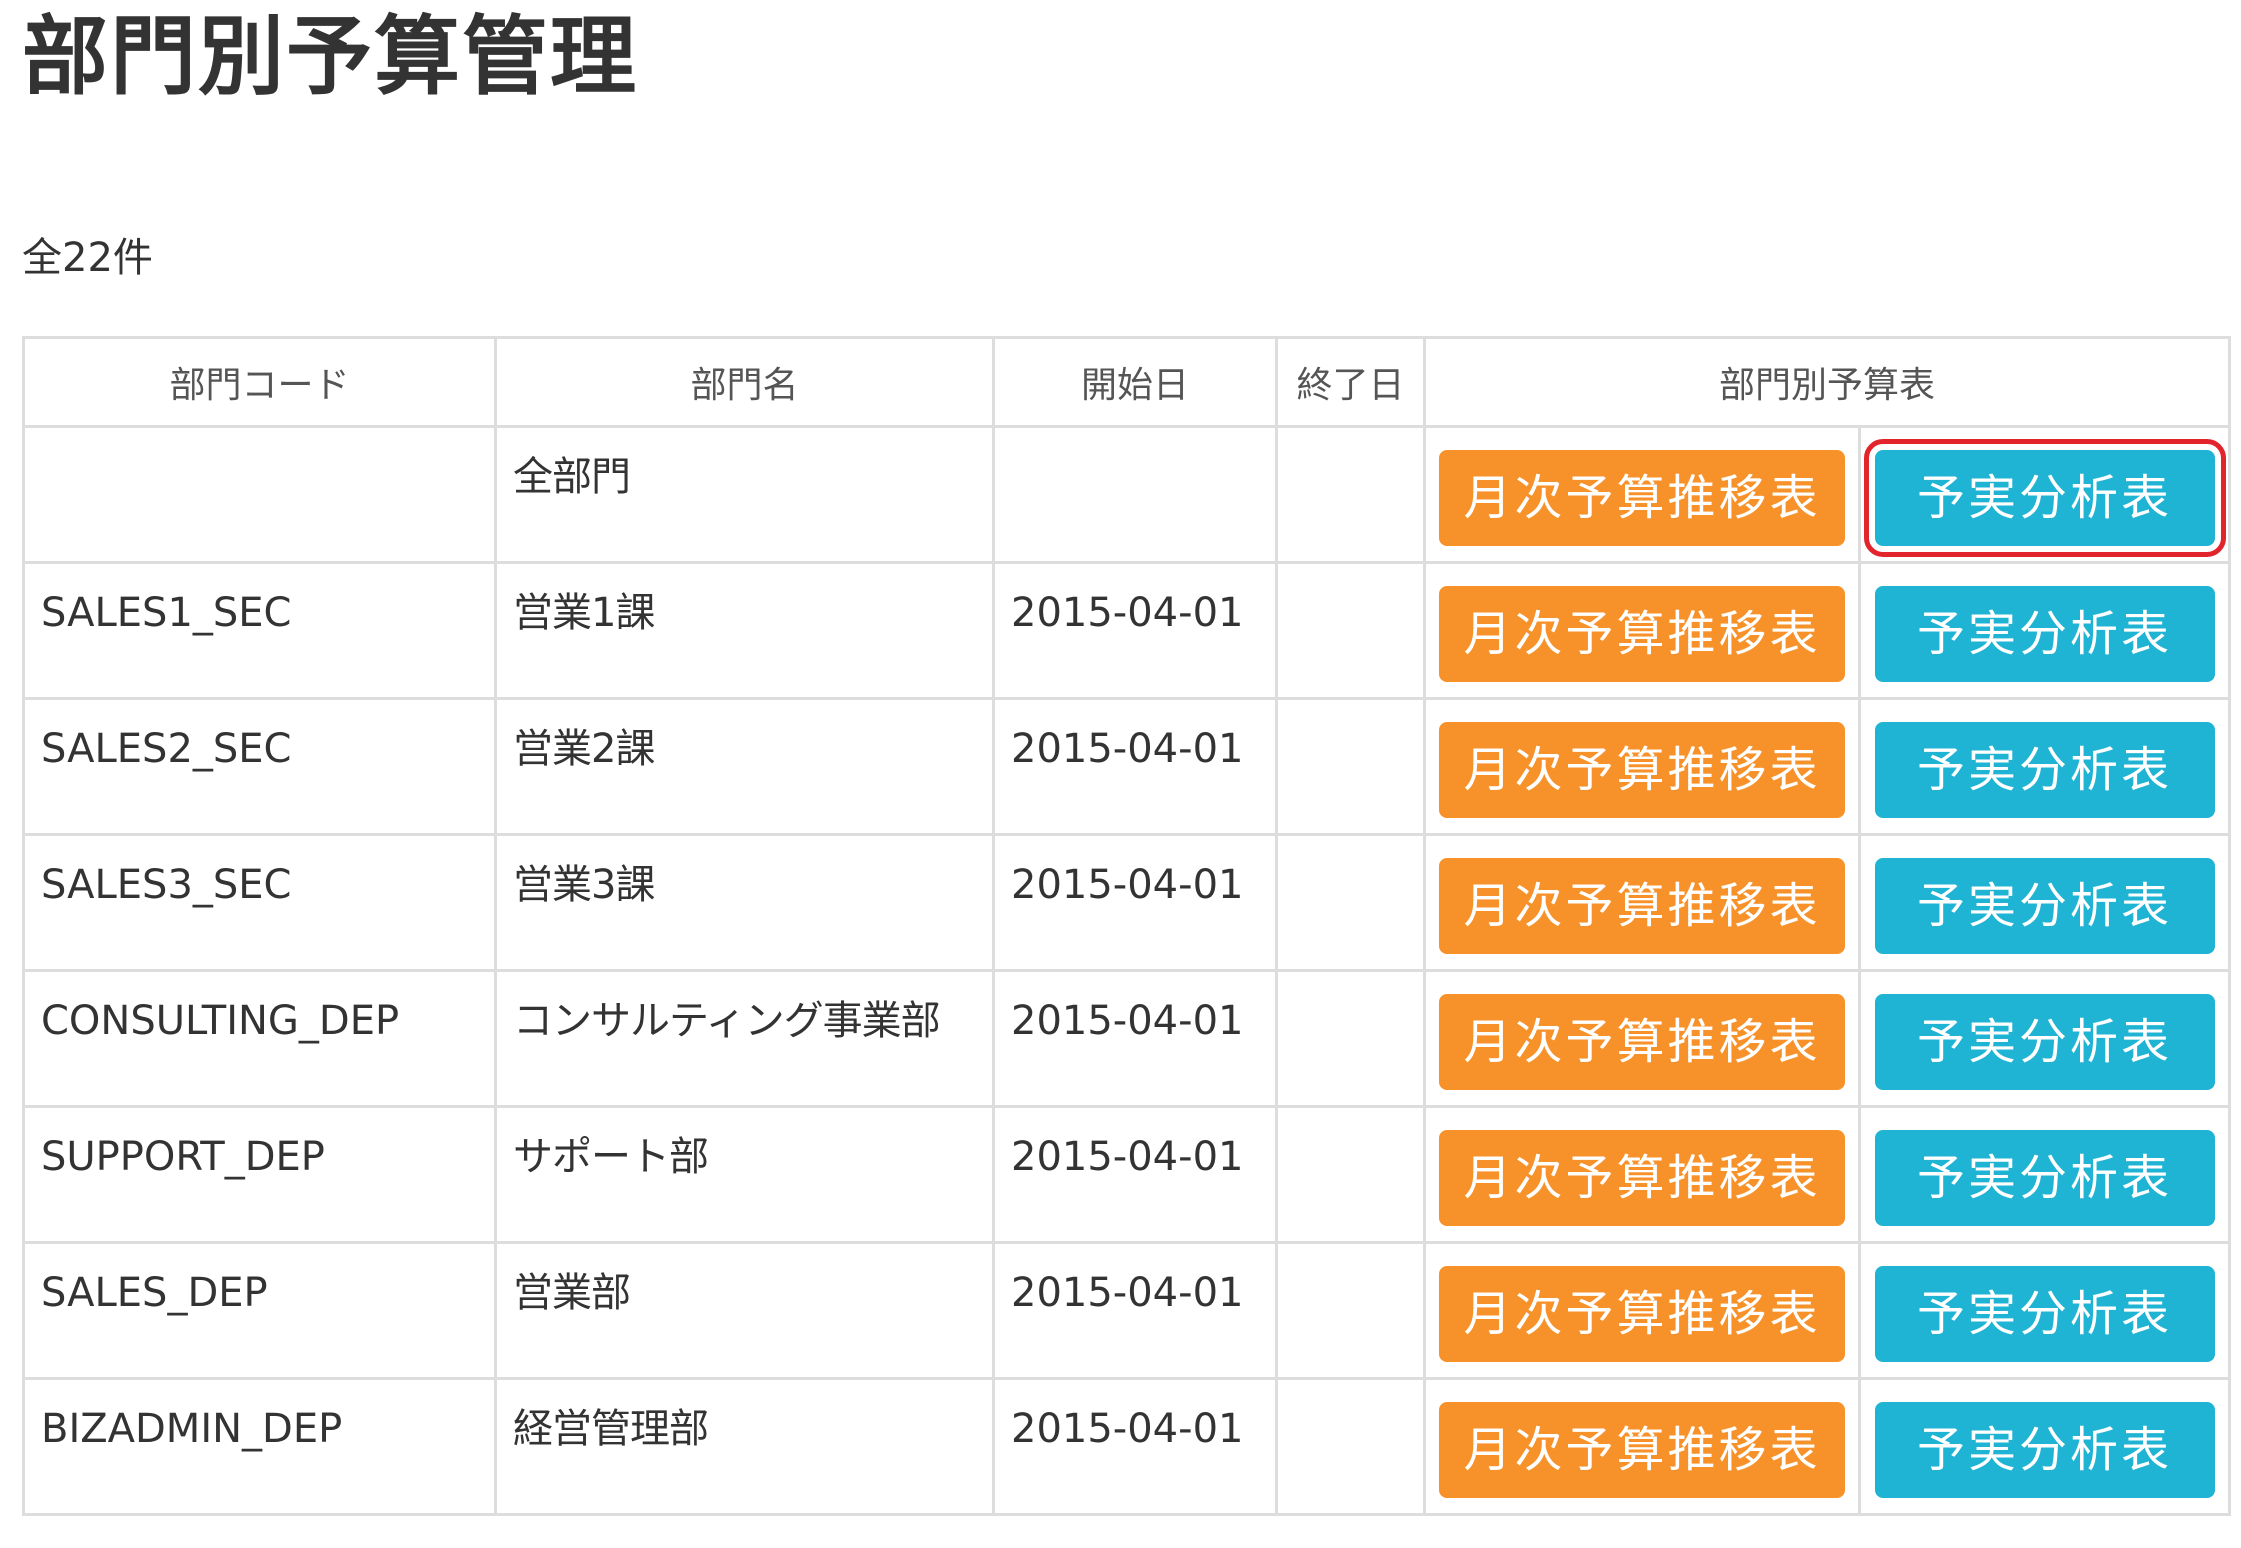 The height and width of the screenshot is (1548, 2241). Describe the element at coordinates (744, 1038) in the screenshot. I see `department-name-cell: コンサルティング事業部` at that location.